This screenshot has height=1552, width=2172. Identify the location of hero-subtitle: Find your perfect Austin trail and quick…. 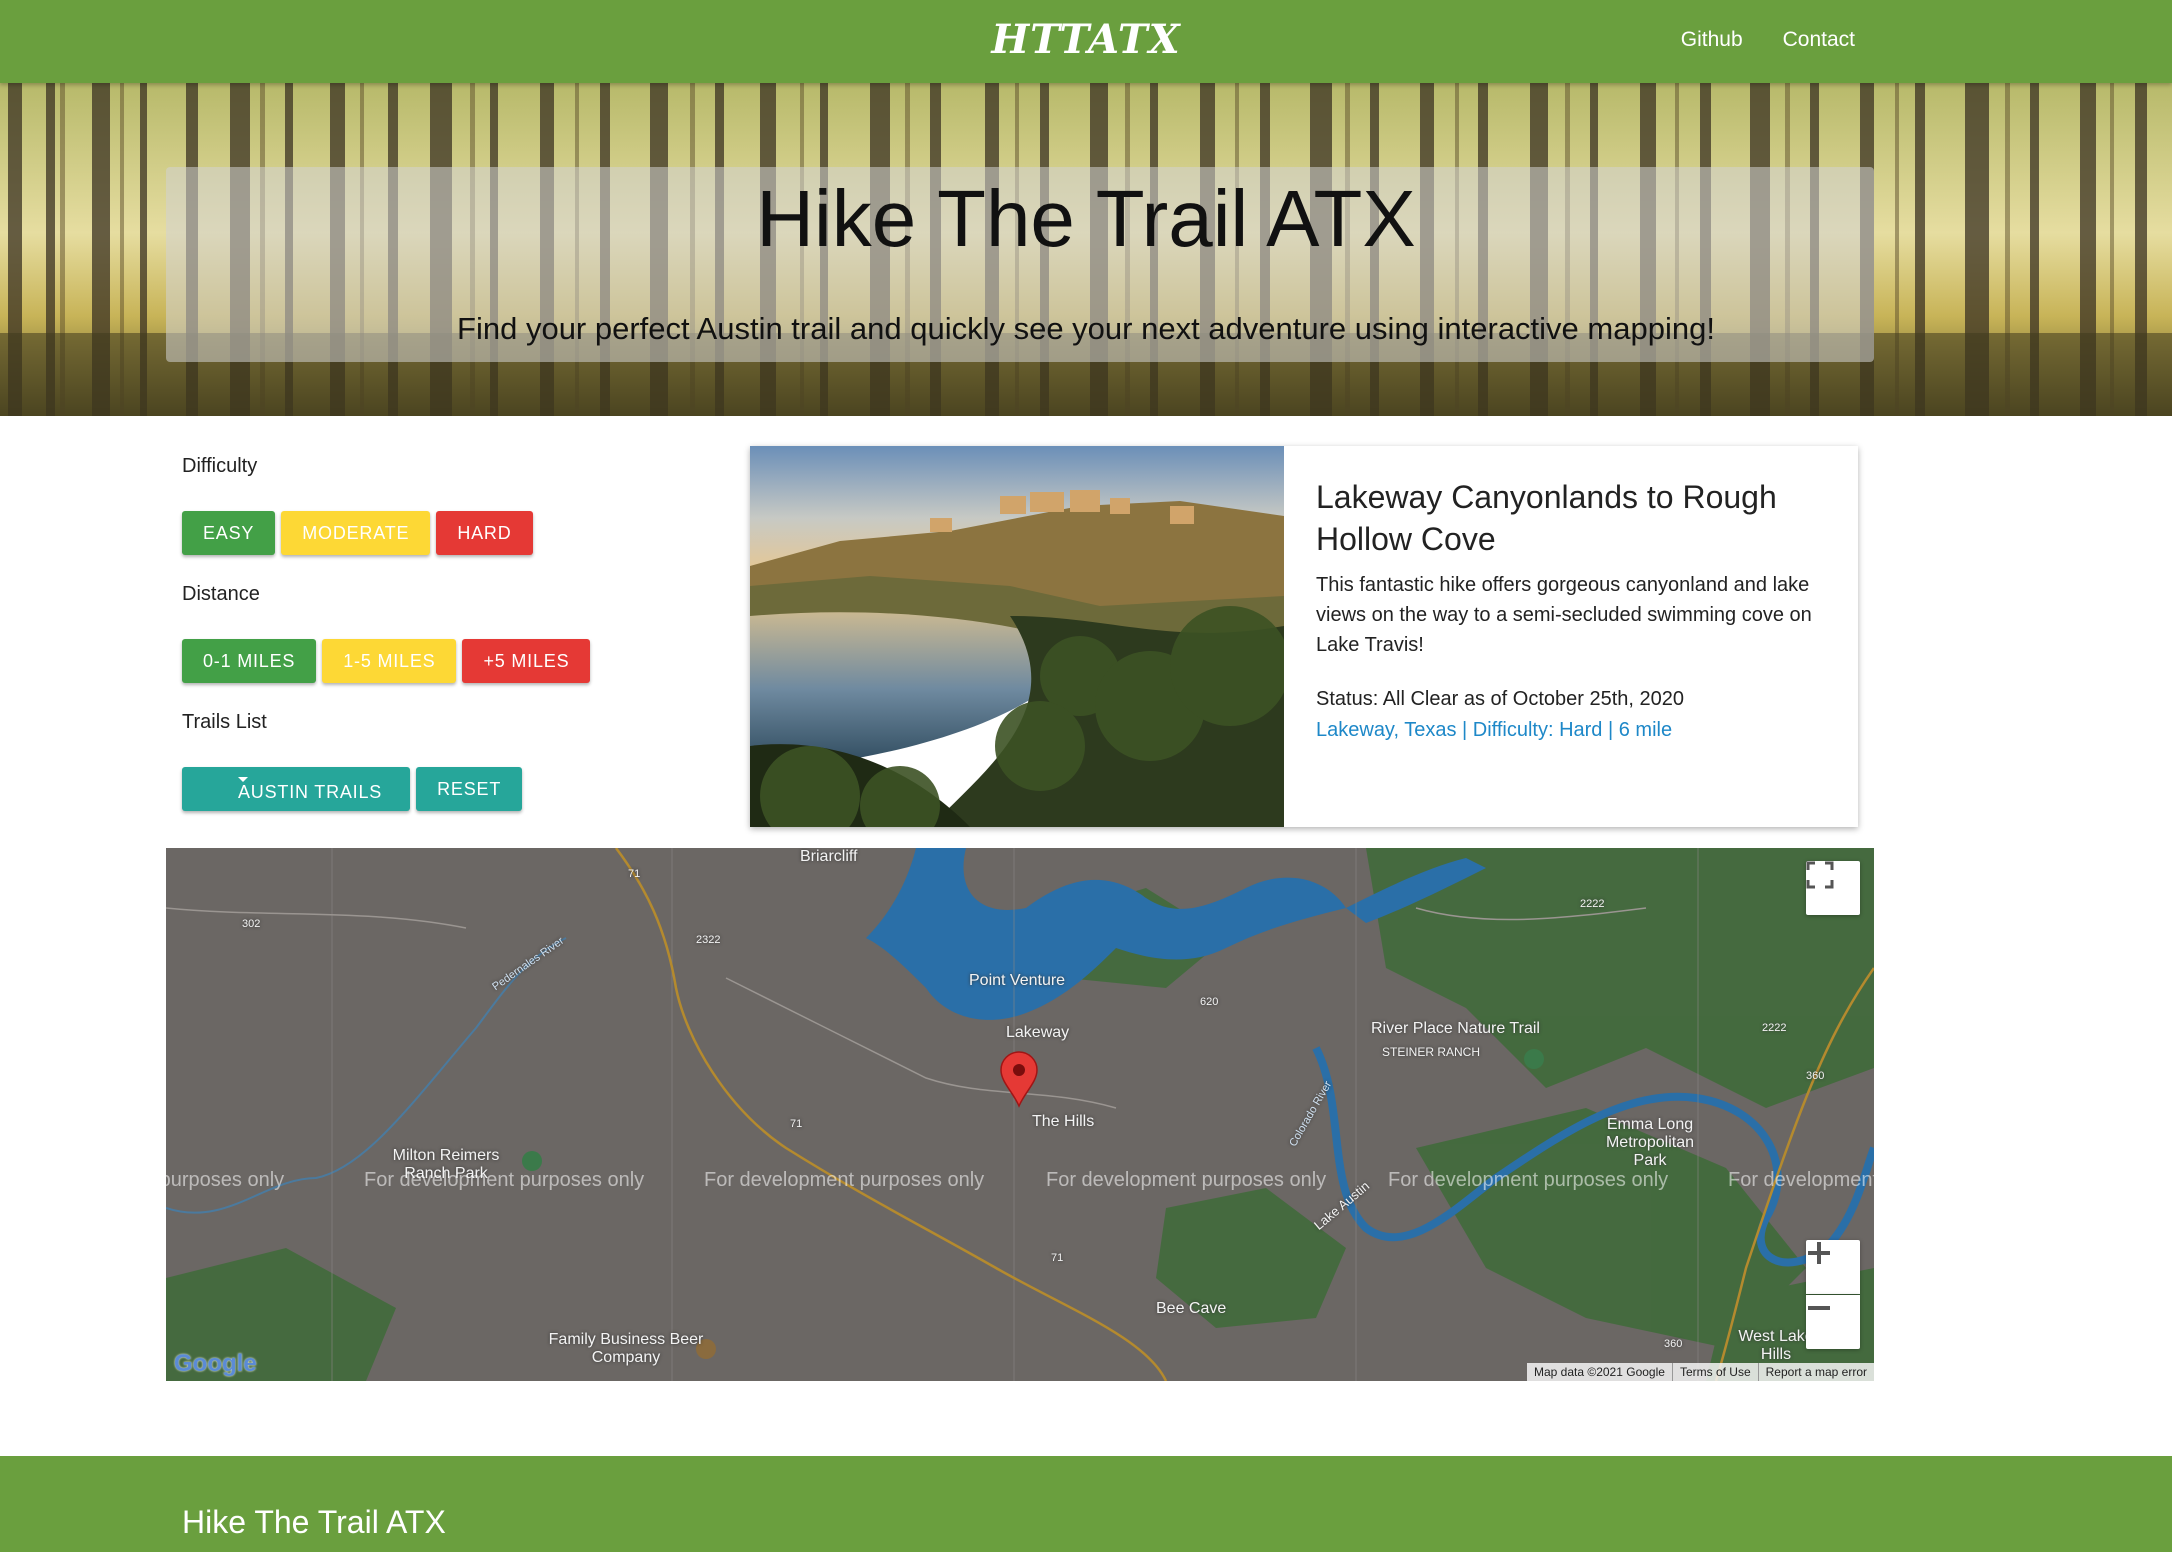
(1086, 328).